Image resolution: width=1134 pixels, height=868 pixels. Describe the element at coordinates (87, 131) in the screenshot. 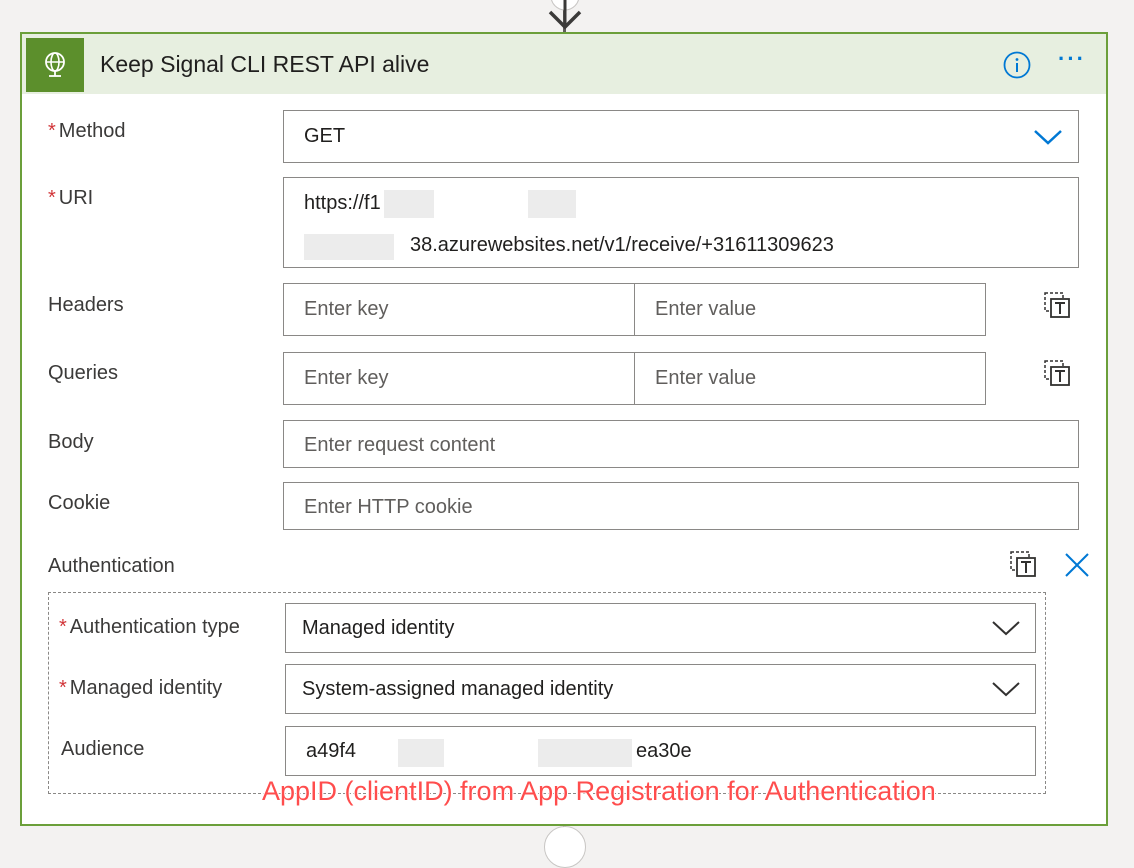

I see `method-label: * Method` at that location.